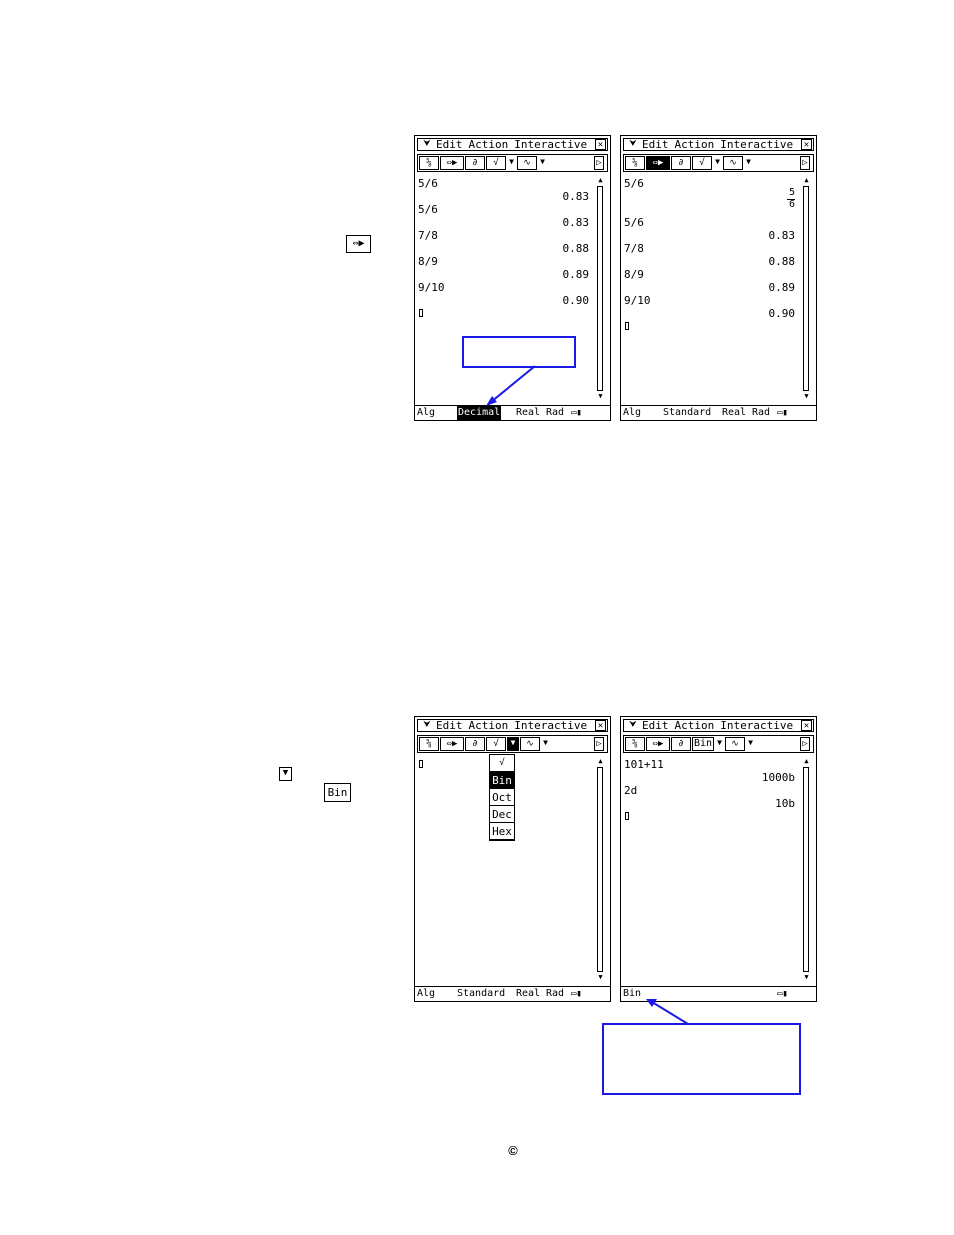  What do you see at coordinates (703, 744) in the screenshot?
I see `bin-mode-button: Bin` at bounding box center [703, 744].